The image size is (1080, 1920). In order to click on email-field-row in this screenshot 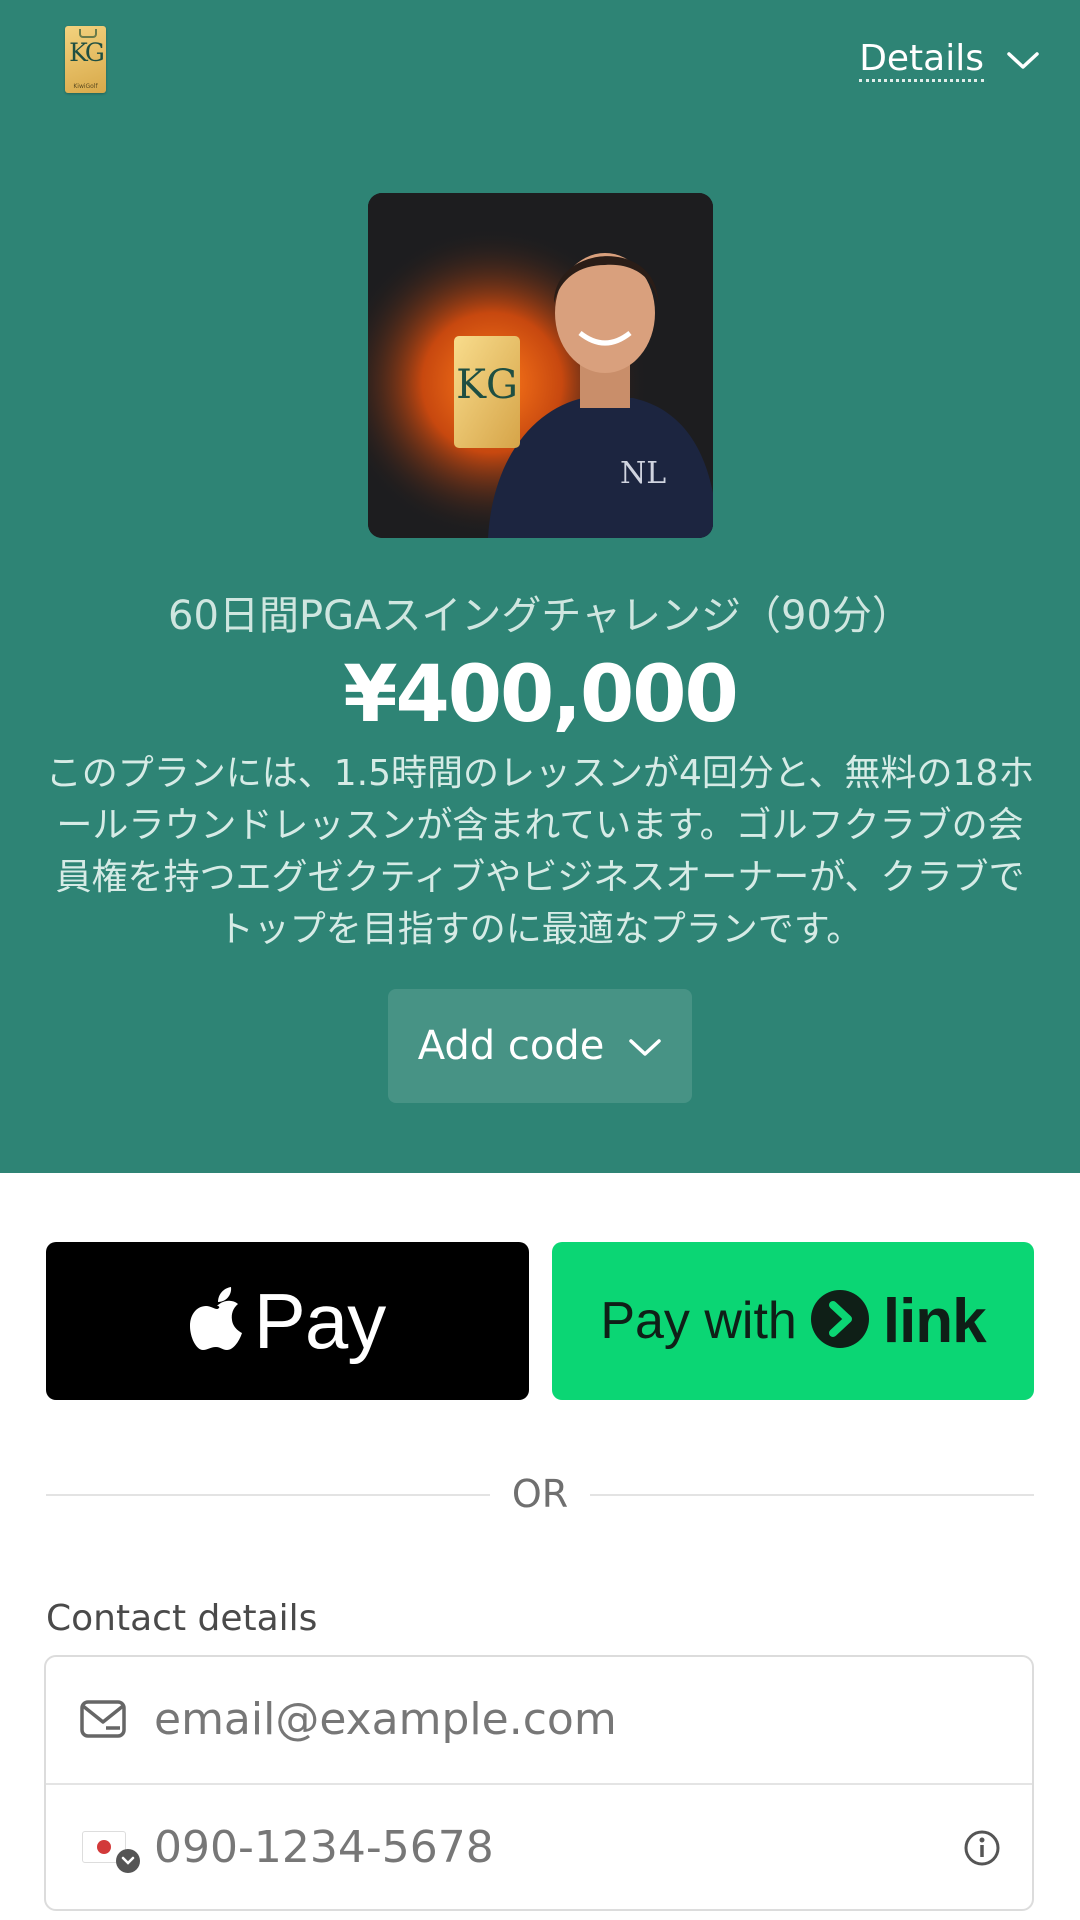, I will do `click(539, 1721)`.